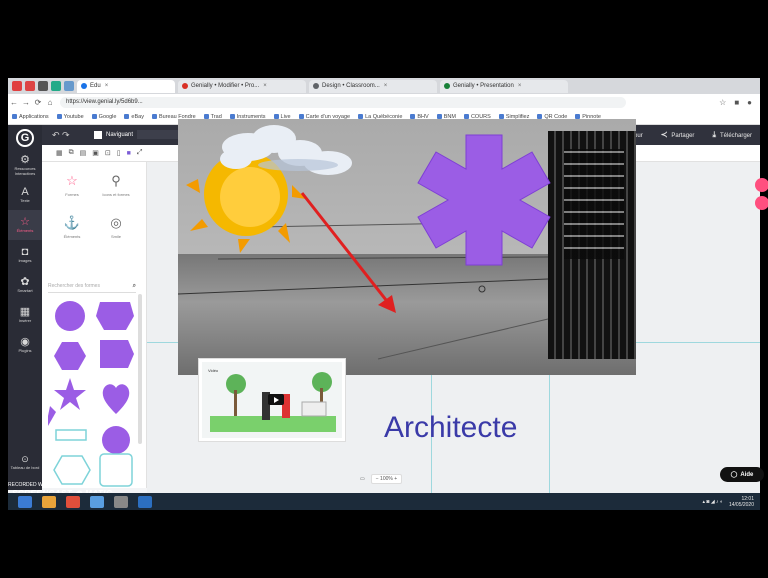 Image resolution: width=768 pixels, height=578 pixels. I want to click on sidebar-item: ✿ Smartart, so click(25, 285).